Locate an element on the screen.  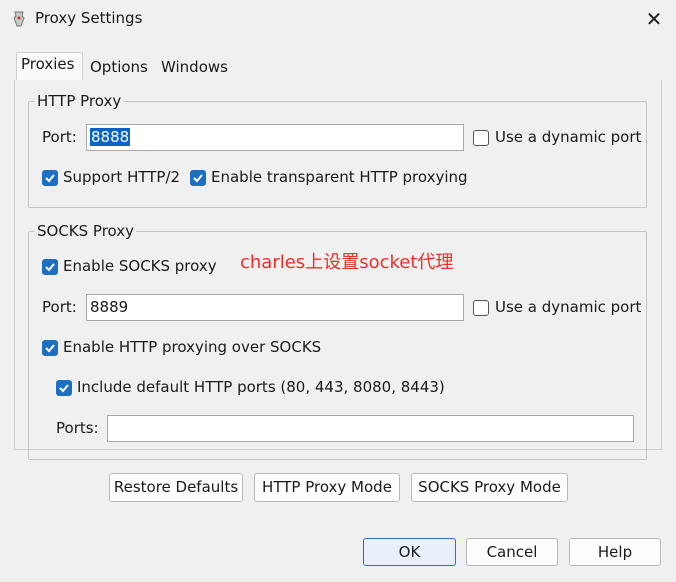
socks-proxy-legend: SOCKS Proxy is located at coordinates (86, 231).